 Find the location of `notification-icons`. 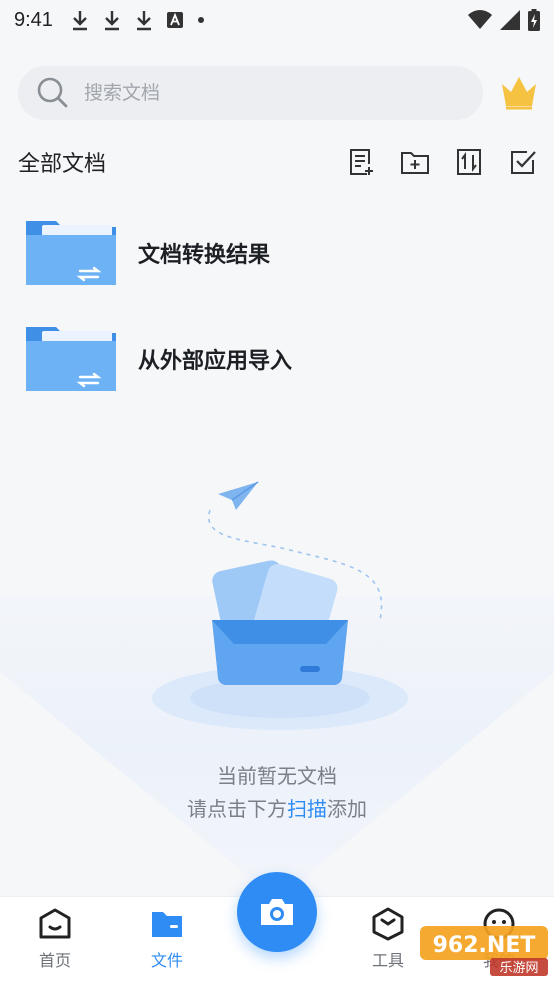

notification-icons is located at coordinates (138, 20).